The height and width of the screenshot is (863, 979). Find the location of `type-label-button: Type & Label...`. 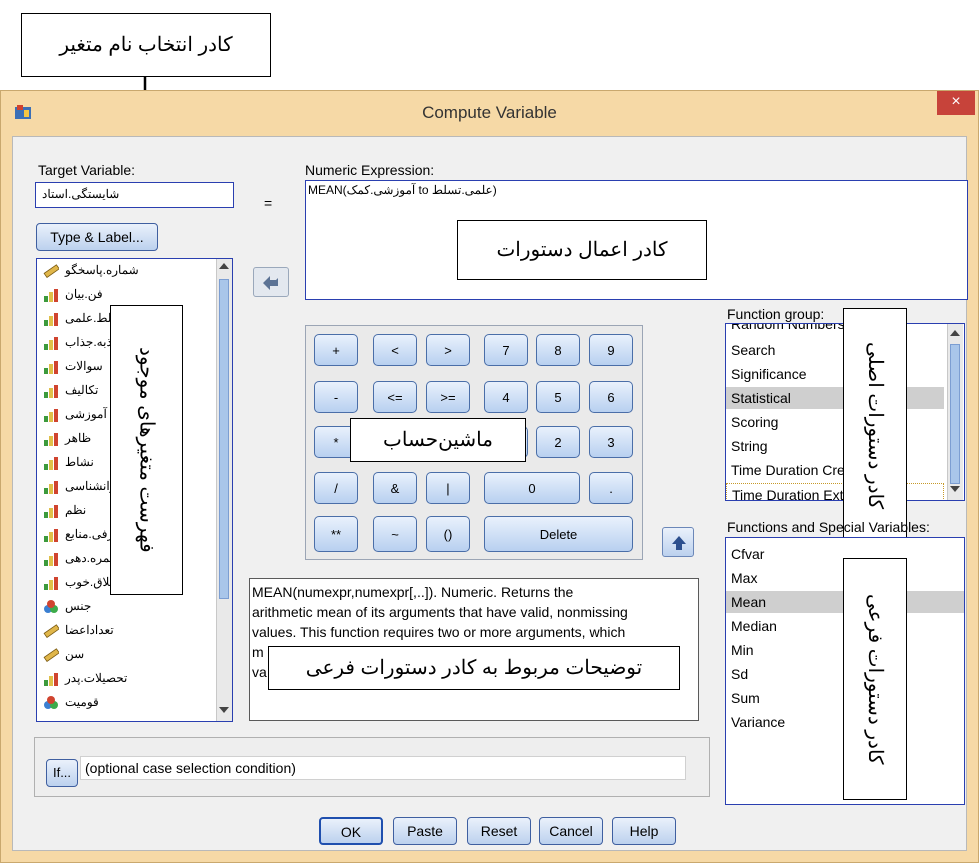

type-label-button: Type & Label... is located at coordinates (97, 237).